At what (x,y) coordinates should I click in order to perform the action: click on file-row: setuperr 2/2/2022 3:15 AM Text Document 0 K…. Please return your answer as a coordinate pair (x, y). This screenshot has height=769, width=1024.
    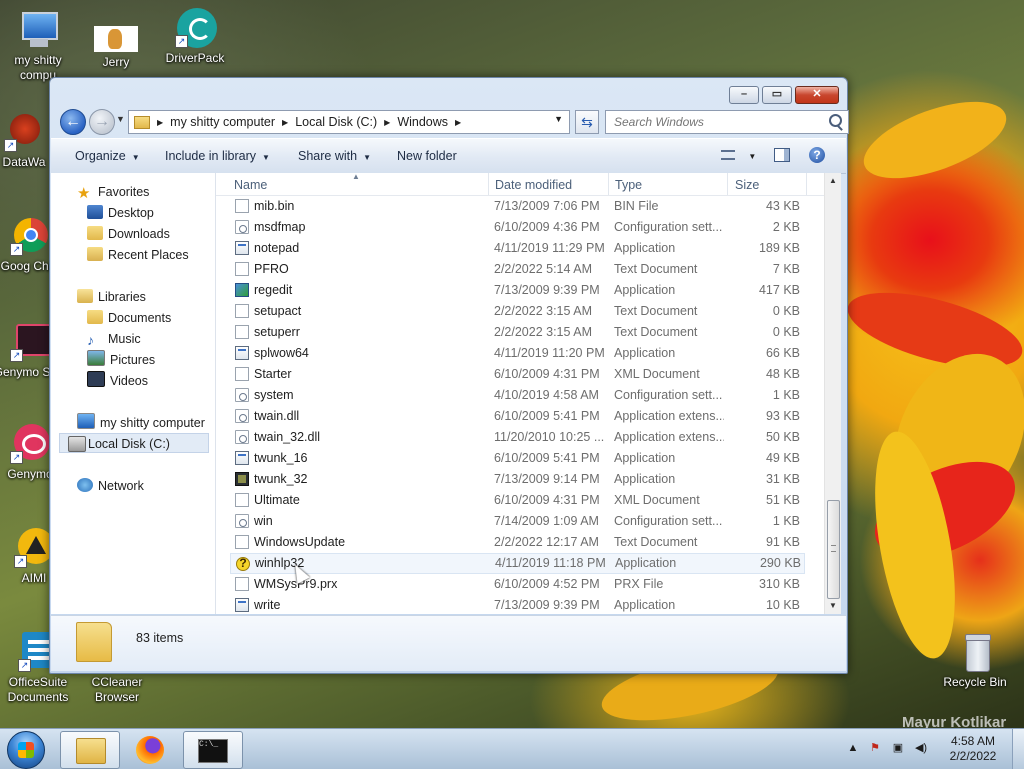
    Looking at the image, I should click on (517, 332).